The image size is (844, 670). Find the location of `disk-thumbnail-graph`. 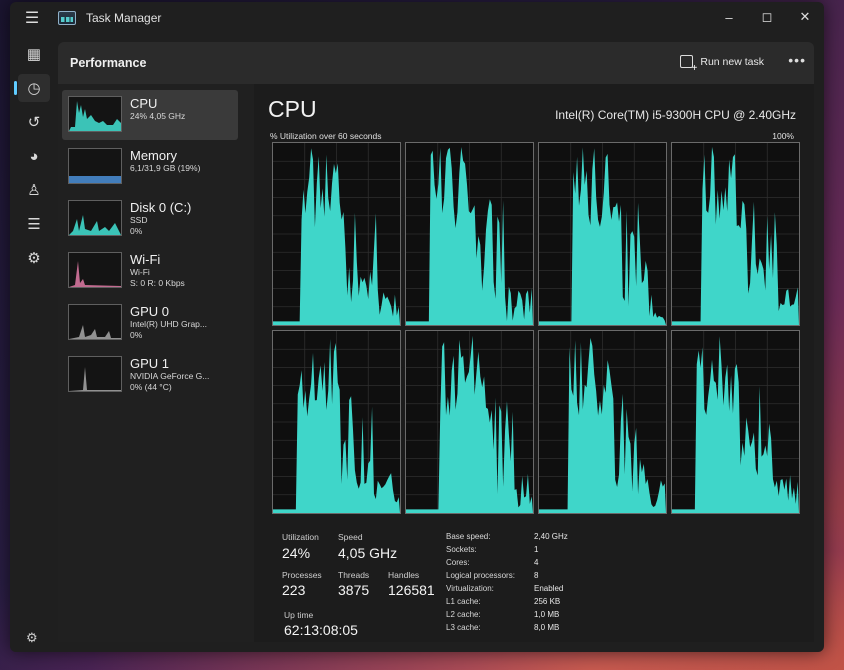

disk-thumbnail-graph is located at coordinates (95, 218).